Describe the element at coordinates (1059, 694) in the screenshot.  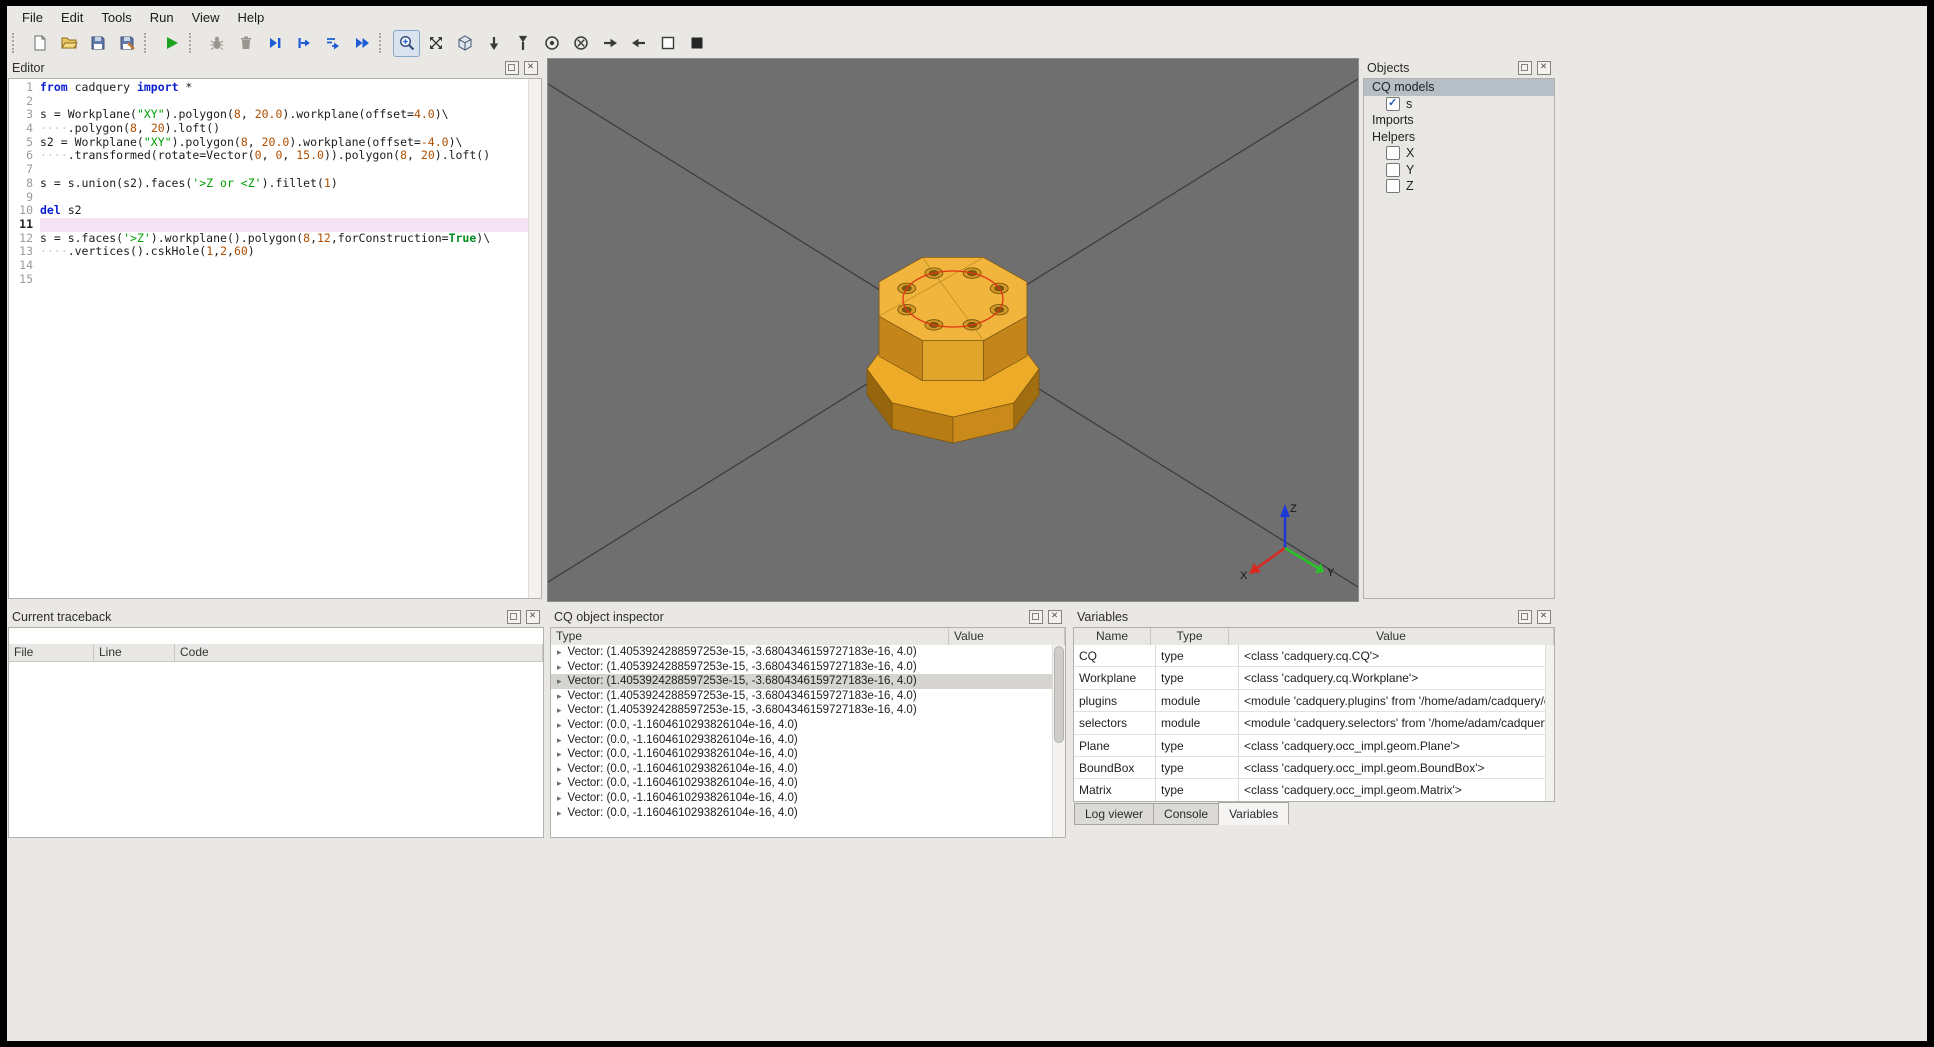
I see `scrollbar-thumb` at that location.